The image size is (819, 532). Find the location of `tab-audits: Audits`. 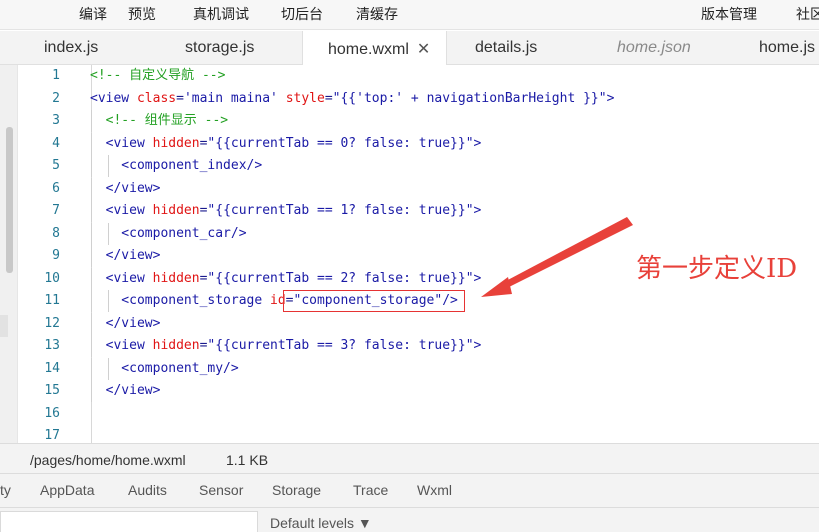

tab-audits: Audits is located at coordinates (147, 490).